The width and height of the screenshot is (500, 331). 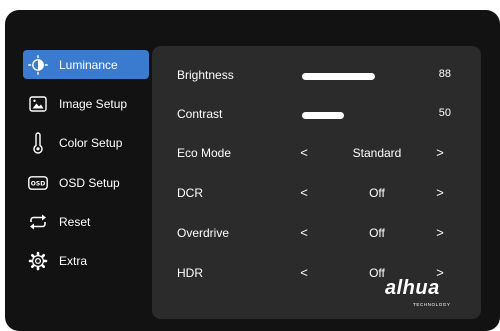 I want to click on dcr-row: DCR < Off >, so click(x=316, y=193).